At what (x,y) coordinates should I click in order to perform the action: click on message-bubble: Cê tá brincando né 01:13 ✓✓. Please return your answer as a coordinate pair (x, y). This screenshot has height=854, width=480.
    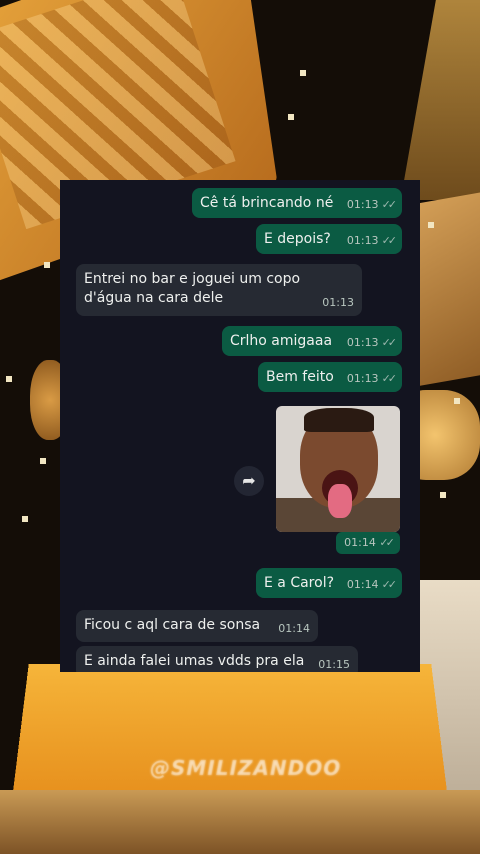
    Looking at the image, I should click on (297, 203).